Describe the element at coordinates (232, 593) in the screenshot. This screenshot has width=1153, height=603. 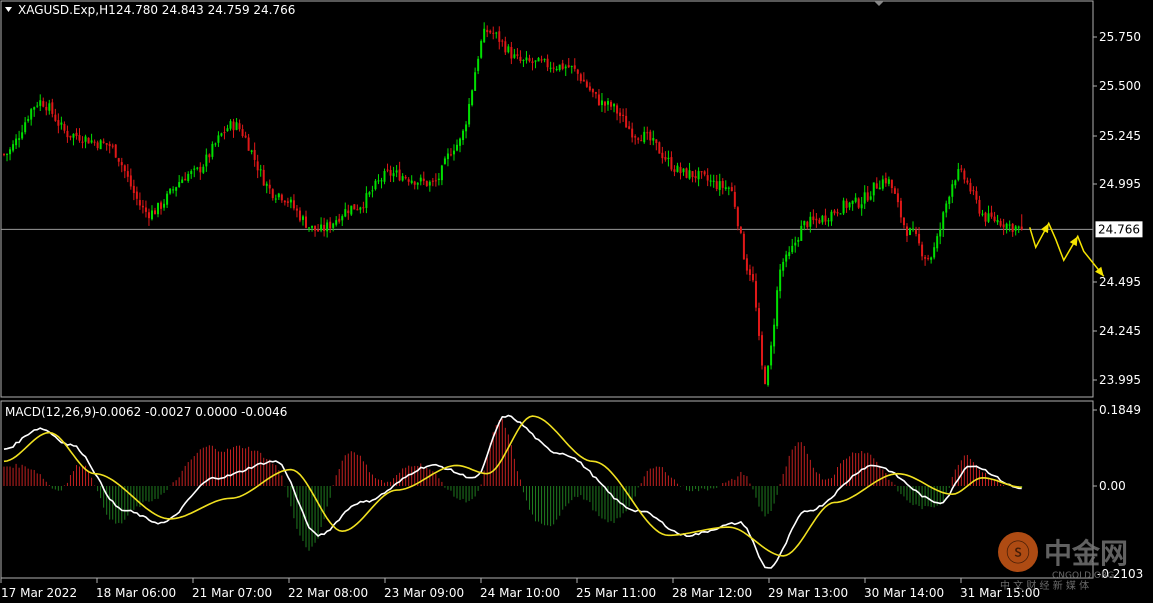
I see `time-tick-label: 21 Mar 07:00` at that location.